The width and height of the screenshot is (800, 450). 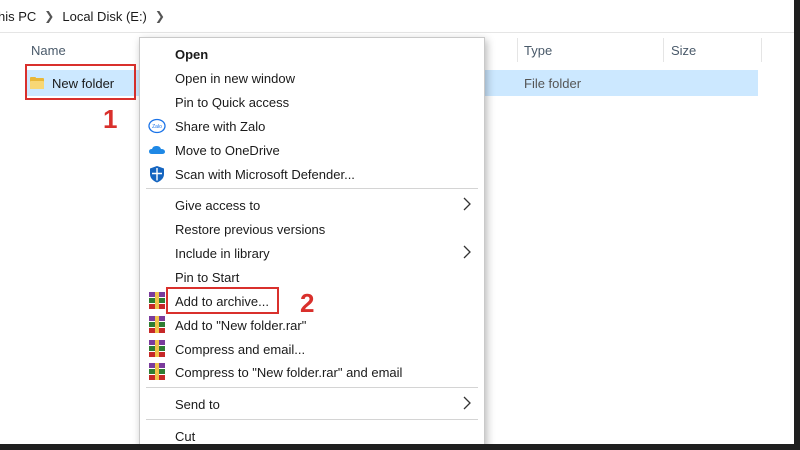 I want to click on menu-item-pin-quick-access: Pin to Quick access, so click(x=312, y=102).